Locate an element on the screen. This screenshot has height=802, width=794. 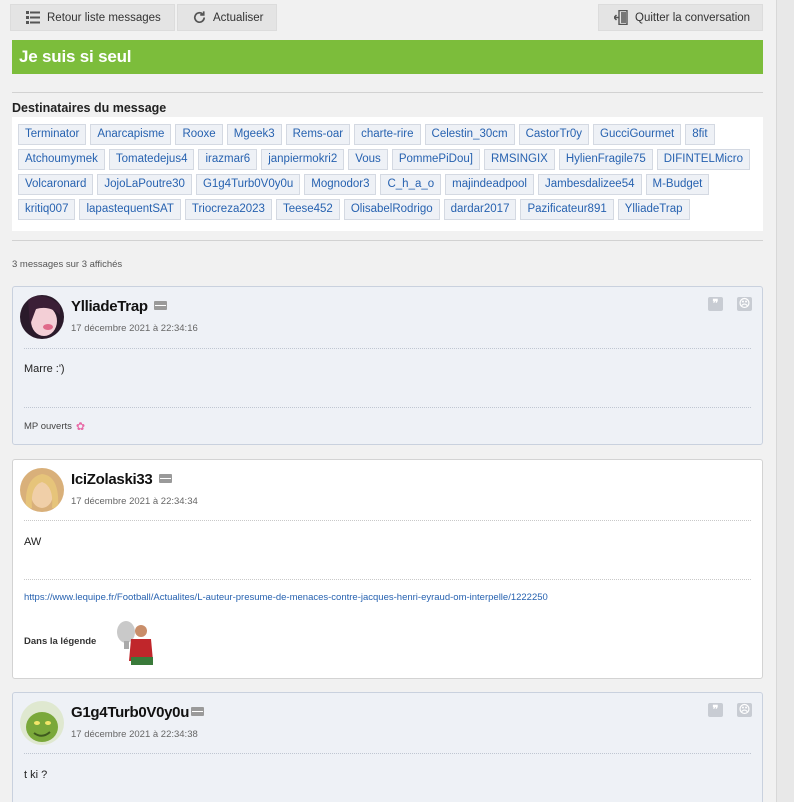
recipient-chip: RMSINGIX is located at coordinates (519, 159).